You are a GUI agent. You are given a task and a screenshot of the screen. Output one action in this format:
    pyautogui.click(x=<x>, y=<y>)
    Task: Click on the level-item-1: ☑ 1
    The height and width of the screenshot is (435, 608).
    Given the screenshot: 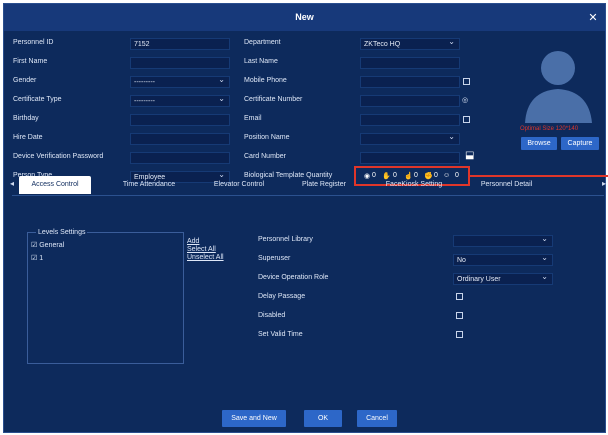 What is the action you would take?
    pyautogui.click(x=37, y=258)
    